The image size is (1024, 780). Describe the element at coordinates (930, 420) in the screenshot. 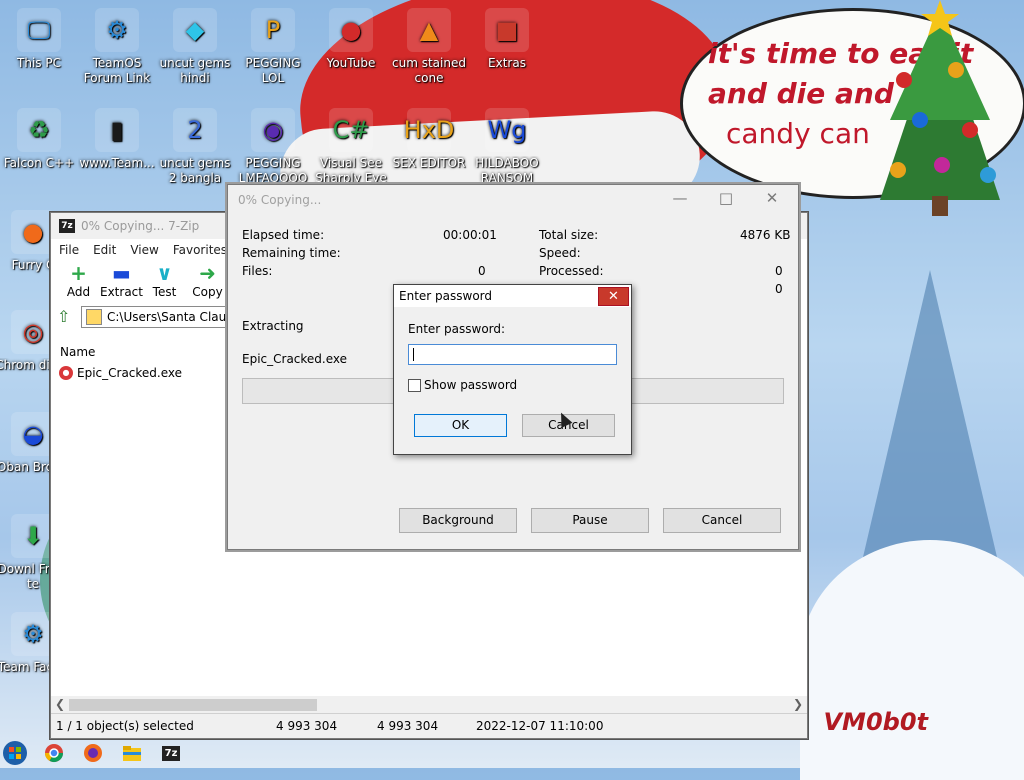

I see `wallpaper-pine-tree` at that location.